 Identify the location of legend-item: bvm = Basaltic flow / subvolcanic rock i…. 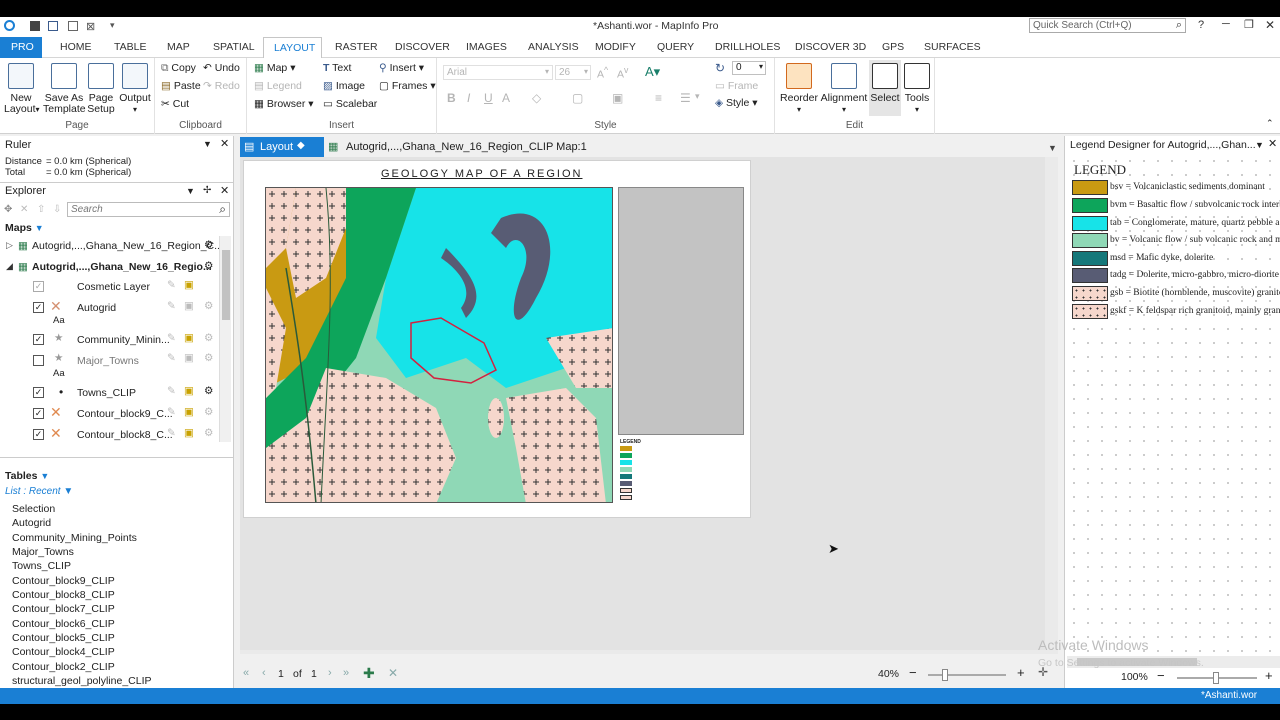
(1176, 206).